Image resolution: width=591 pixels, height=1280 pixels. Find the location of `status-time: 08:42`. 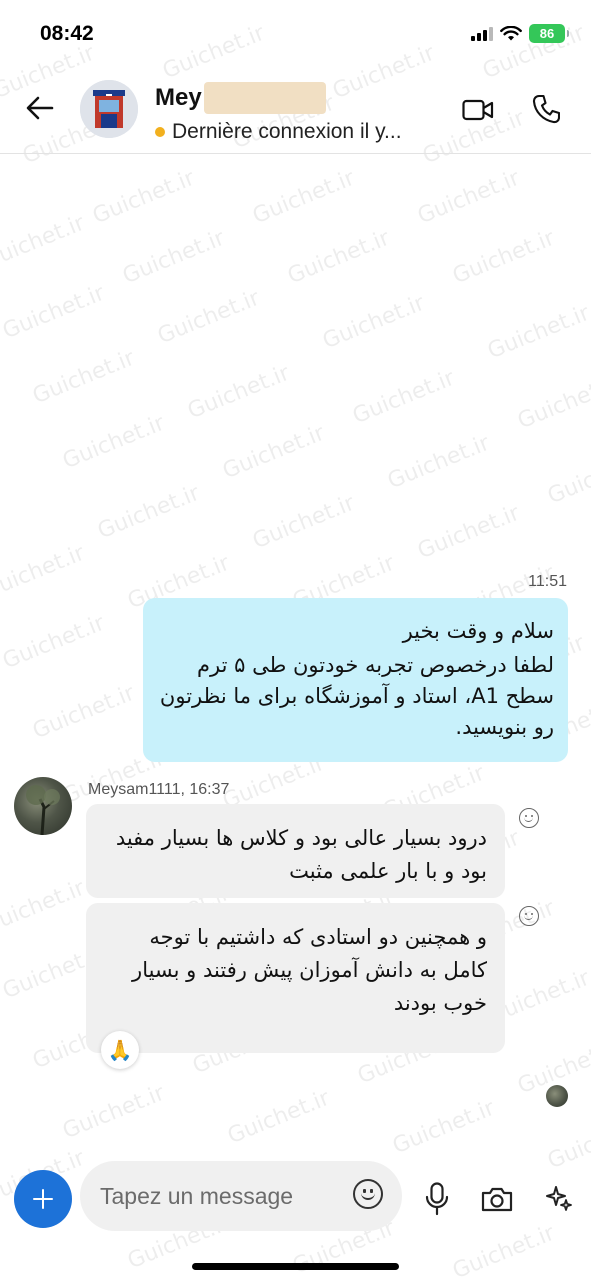

status-time: 08:42 is located at coordinates (67, 33).